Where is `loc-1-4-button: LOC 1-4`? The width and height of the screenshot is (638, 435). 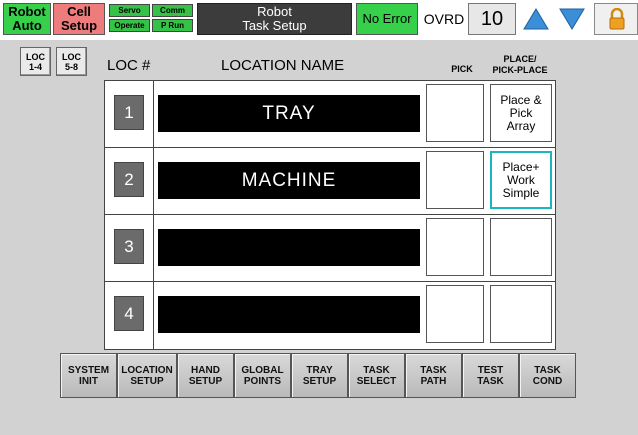
loc-1-4-button: LOC 1-4 is located at coordinates (35, 61).